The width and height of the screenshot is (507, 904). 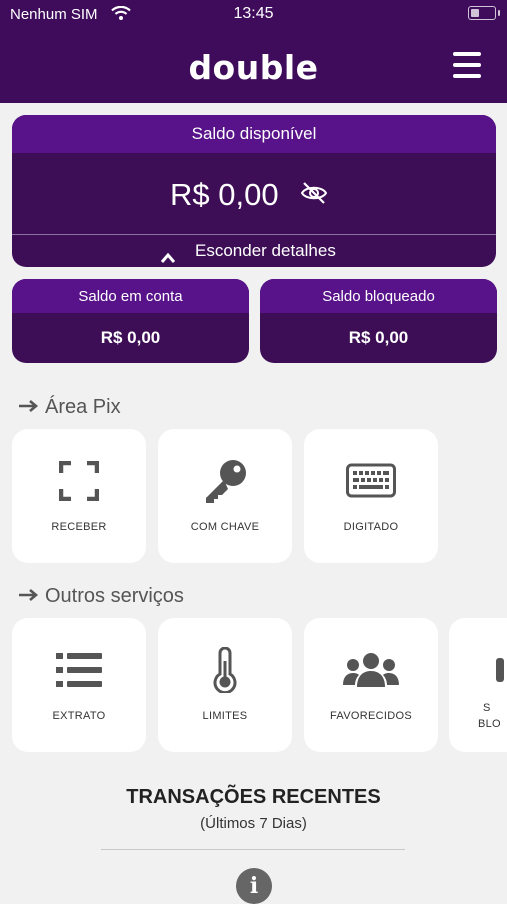 What do you see at coordinates (478, 670) in the screenshot?
I see `unknown-icon` at bounding box center [478, 670].